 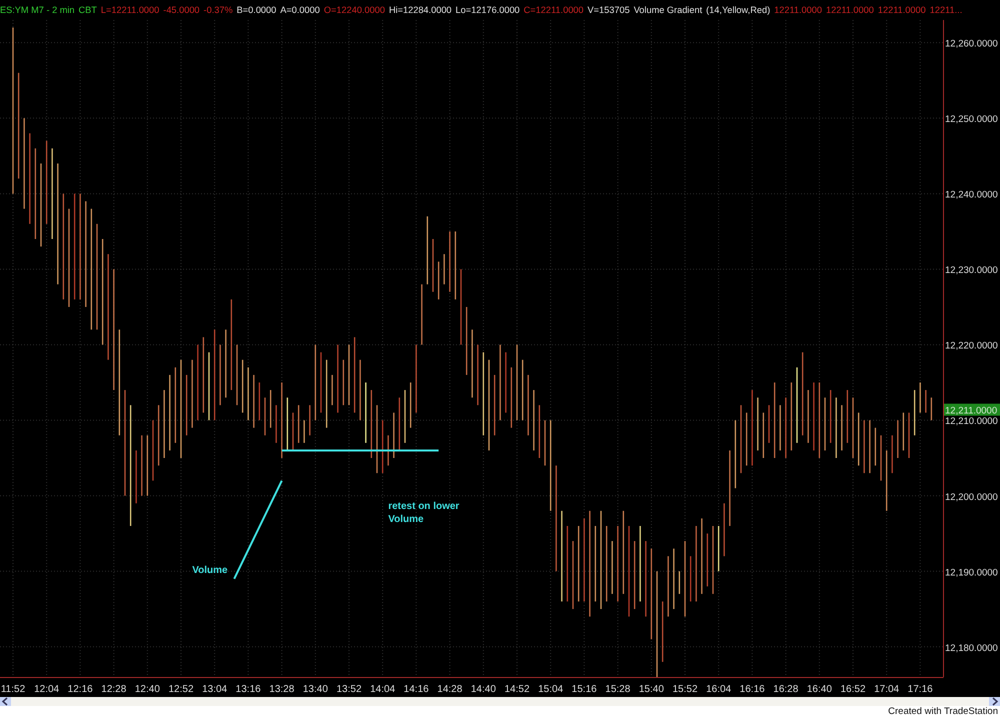 I want to click on axis-label: 14:52, so click(x=517, y=689).